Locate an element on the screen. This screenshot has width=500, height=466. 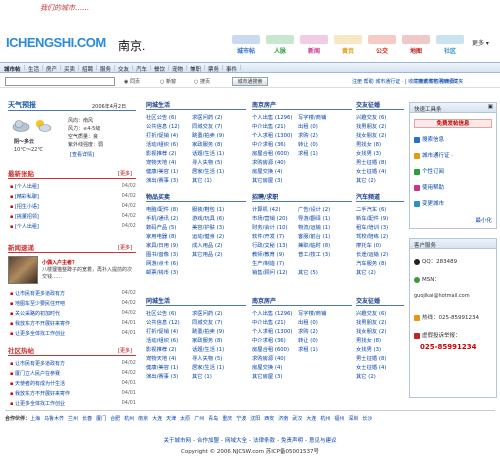
column-item: 中介求租 (36) is located at coordinates (269, 340).